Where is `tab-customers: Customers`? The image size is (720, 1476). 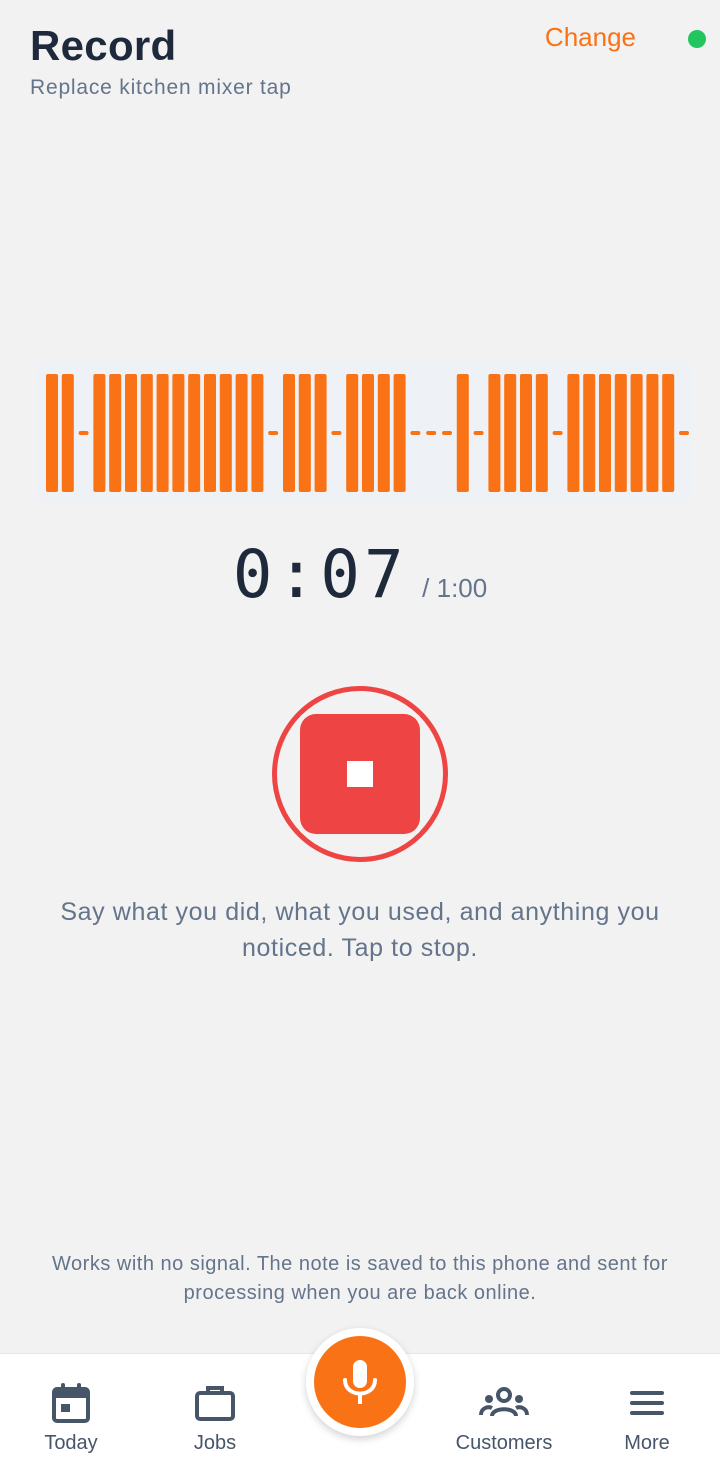 tab-customers: Customers is located at coordinates (504, 1418).